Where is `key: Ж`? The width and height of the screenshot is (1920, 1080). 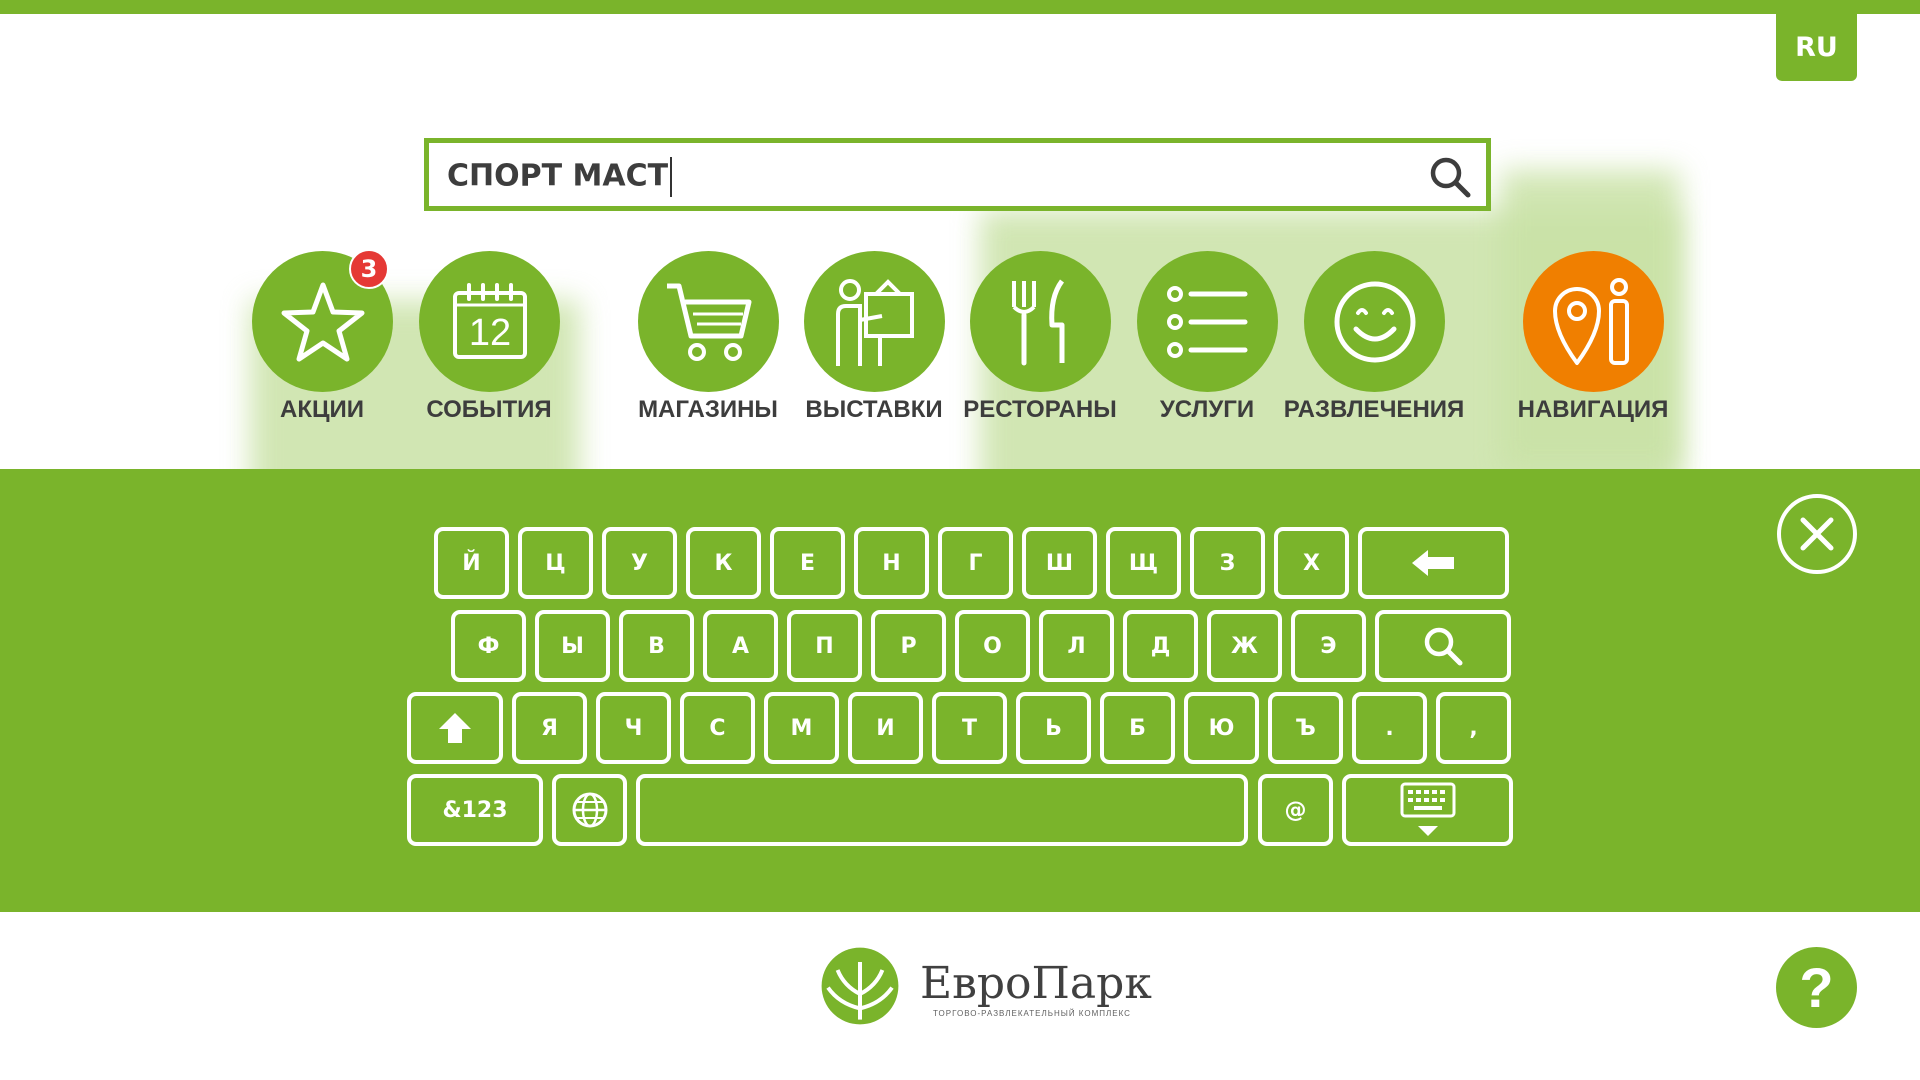 key: Ж is located at coordinates (1244, 646).